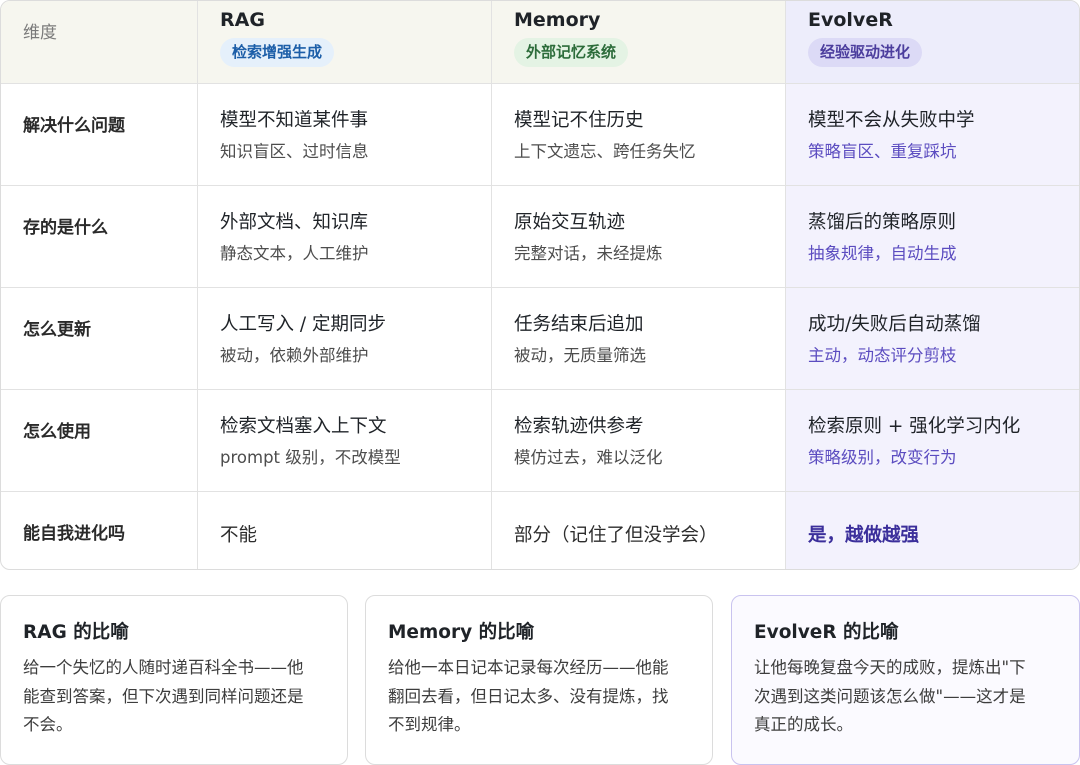 The image size is (1080, 765). I want to click on header-memory-cell: Memory 外部记忆系统, so click(639, 42).